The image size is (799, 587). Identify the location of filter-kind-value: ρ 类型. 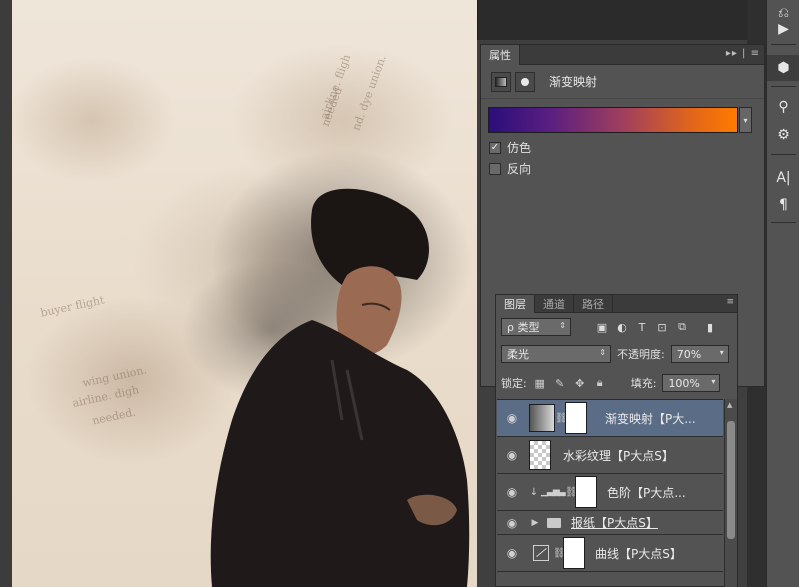
(523, 327).